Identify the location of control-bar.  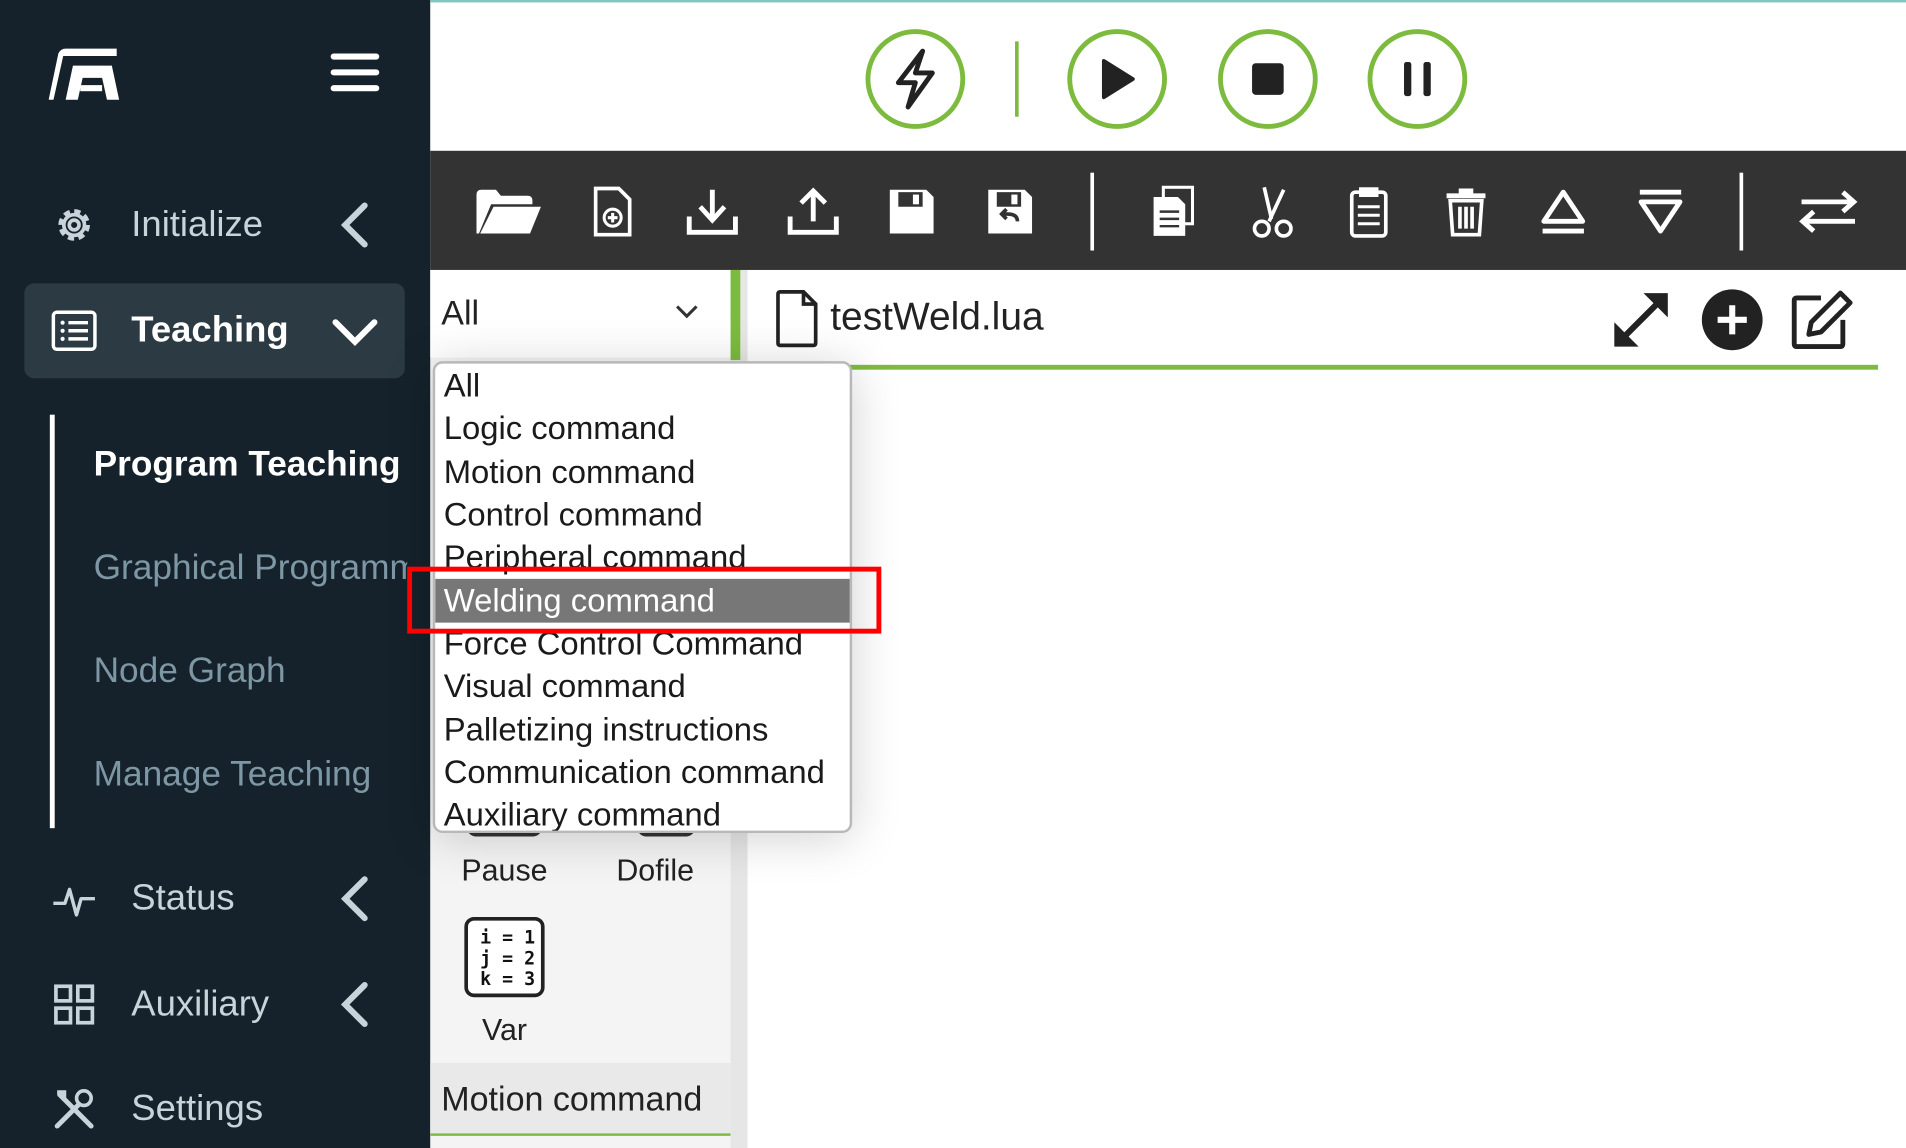
(1168, 75).